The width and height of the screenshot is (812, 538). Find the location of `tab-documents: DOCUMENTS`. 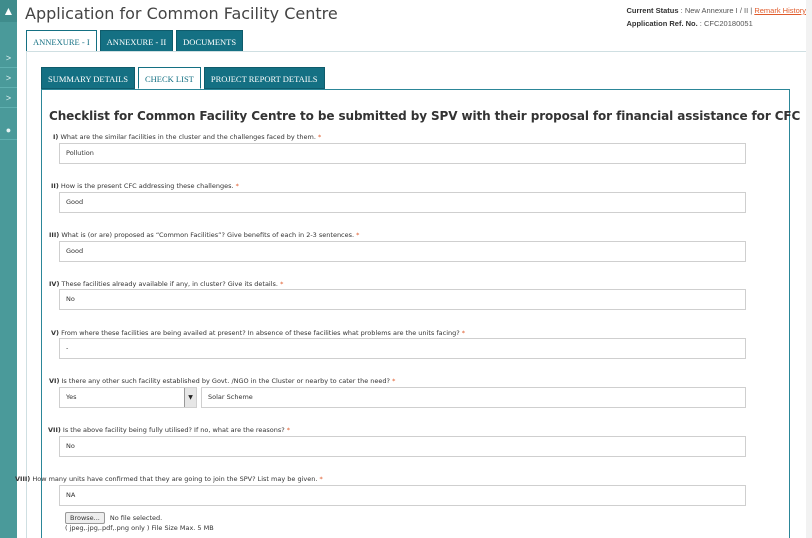

tab-documents: DOCUMENTS is located at coordinates (210, 41).